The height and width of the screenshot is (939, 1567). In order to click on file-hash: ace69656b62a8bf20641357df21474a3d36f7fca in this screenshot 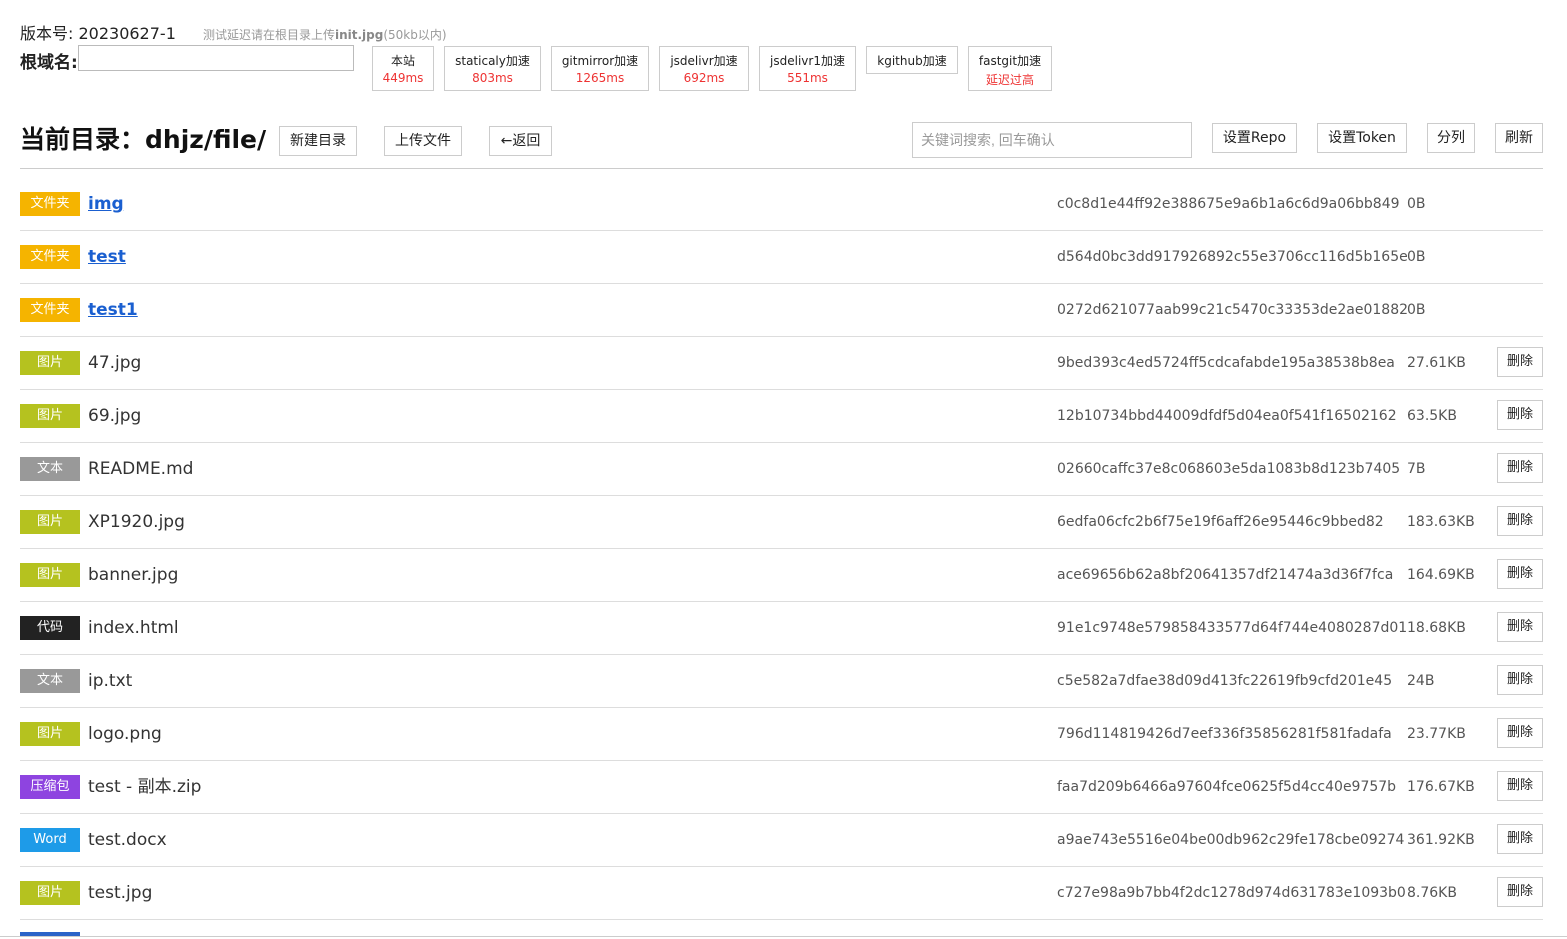, I will do `click(1225, 575)`.